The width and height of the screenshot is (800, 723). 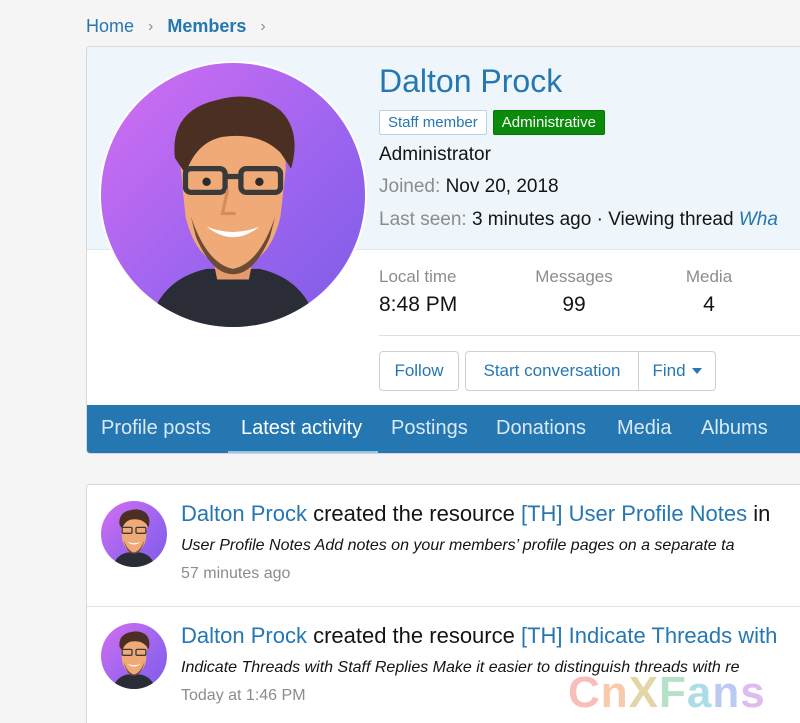 What do you see at coordinates (303, 452) in the screenshot?
I see `active-tab-indicator` at bounding box center [303, 452].